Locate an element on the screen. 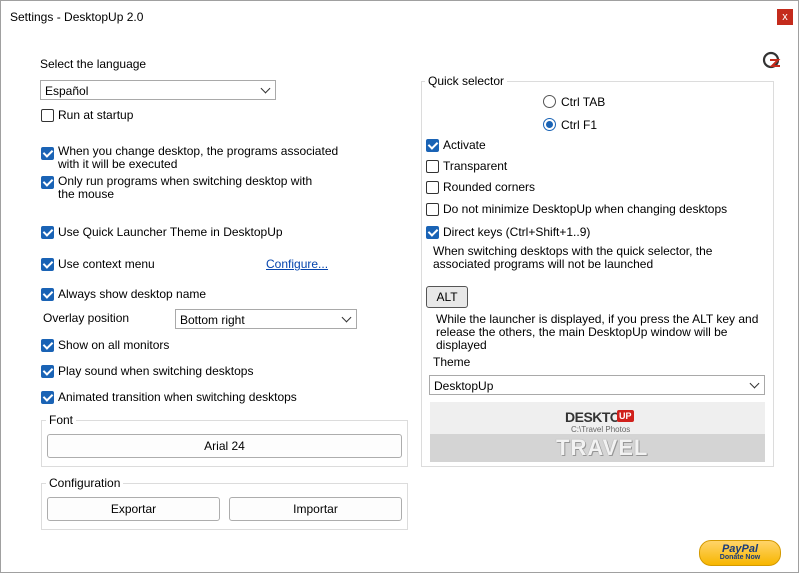 The height and width of the screenshot is (573, 799). theme-label: Theme is located at coordinates (452, 362).